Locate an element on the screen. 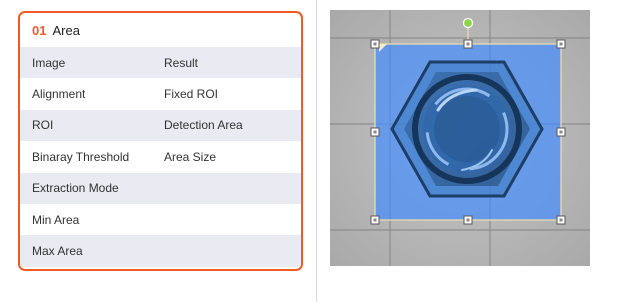  settings-row-min-area: Min Area is located at coordinates (160, 219).